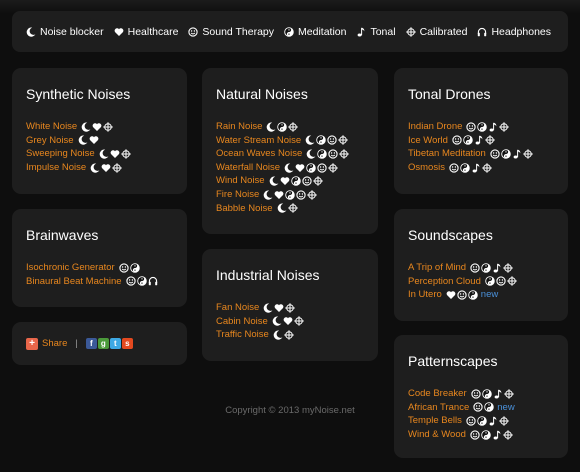 Image resolution: width=580 pixels, height=472 pixels. Describe the element at coordinates (91, 343) in the screenshot. I see `facebook-icon: f` at that location.